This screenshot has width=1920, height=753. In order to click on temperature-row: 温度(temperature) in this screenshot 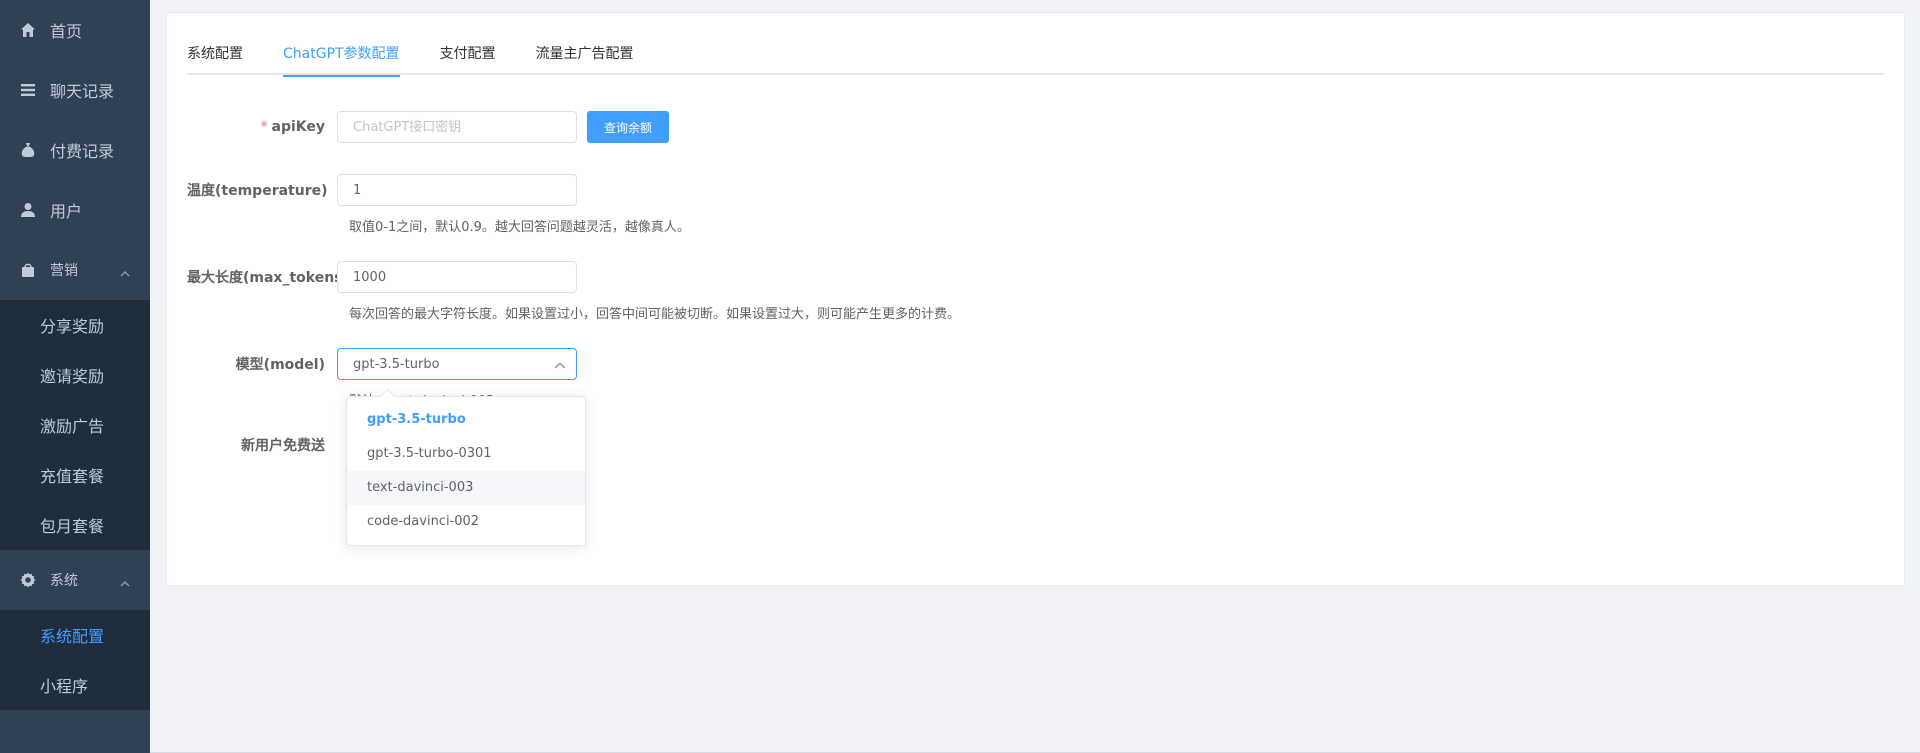, I will do `click(382, 190)`.